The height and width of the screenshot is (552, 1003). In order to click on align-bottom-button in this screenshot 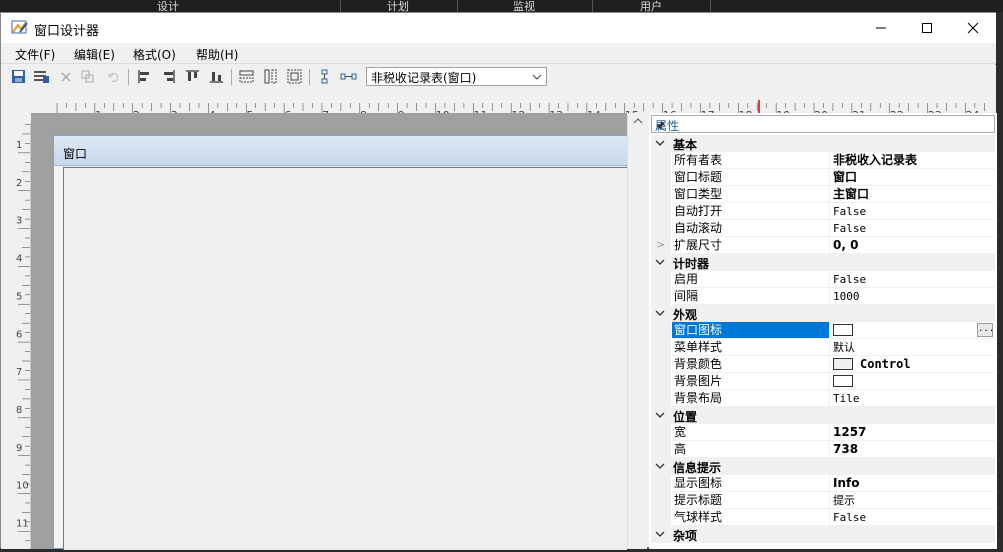, I will do `click(216, 76)`.